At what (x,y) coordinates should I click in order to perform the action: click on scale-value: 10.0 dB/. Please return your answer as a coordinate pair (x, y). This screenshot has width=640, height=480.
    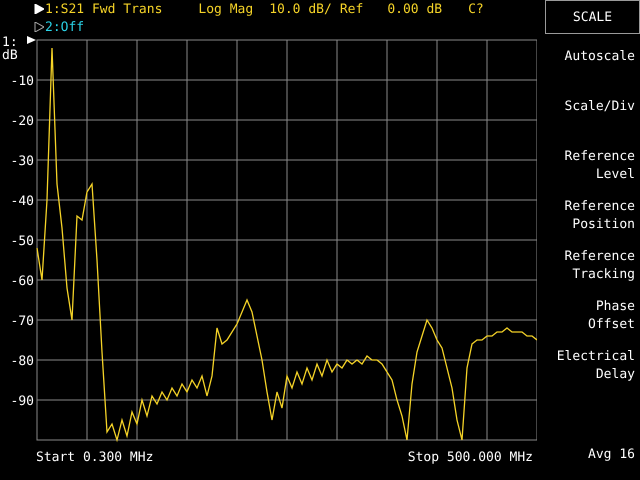
    Looking at the image, I should click on (300, 9).